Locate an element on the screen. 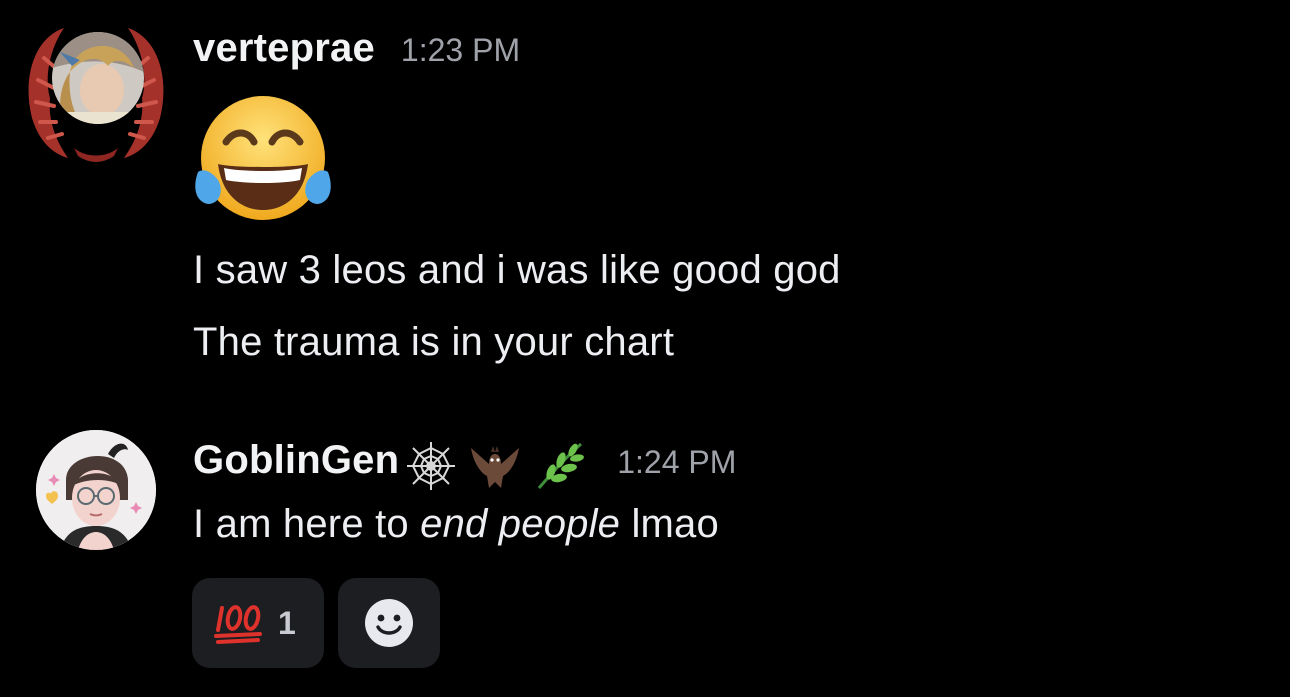 This screenshot has height=697, width=1290. timestamp: 1:24 PM is located at coordinates (677, 462).